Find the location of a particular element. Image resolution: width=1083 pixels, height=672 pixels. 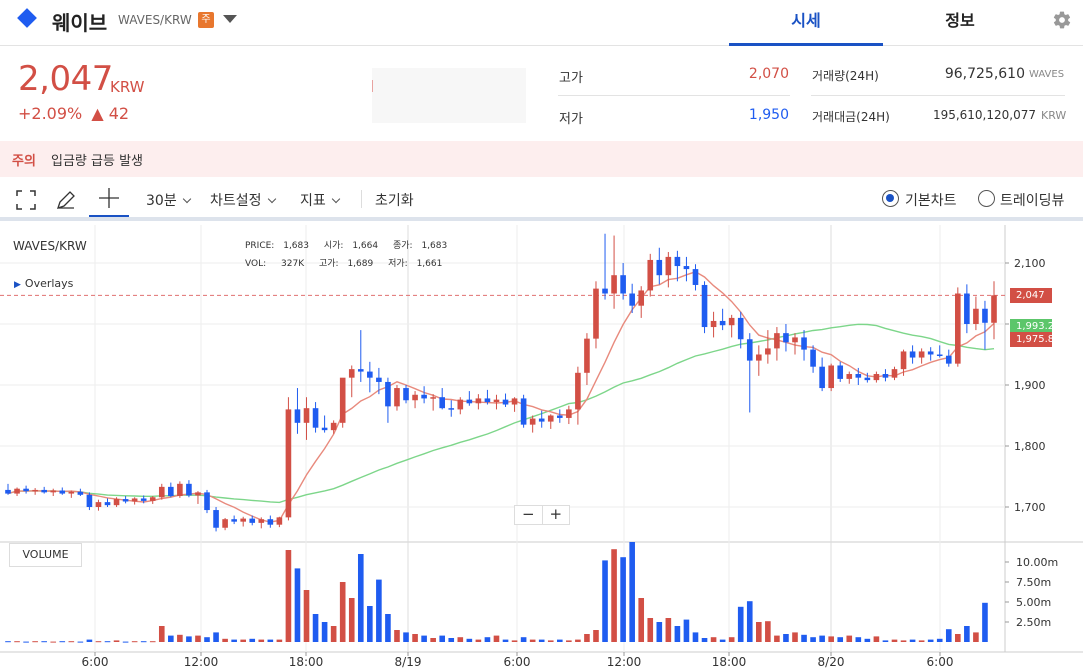

reset-button: 초기화 is located at coordinates (394, 200).